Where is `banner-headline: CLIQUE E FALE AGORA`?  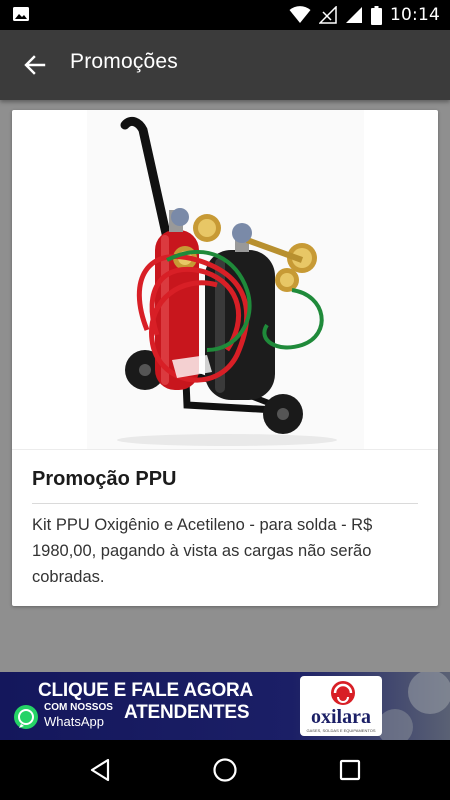
banner-headline: CLIQUE E FALE AGORA is located at coordinates (146, 690).